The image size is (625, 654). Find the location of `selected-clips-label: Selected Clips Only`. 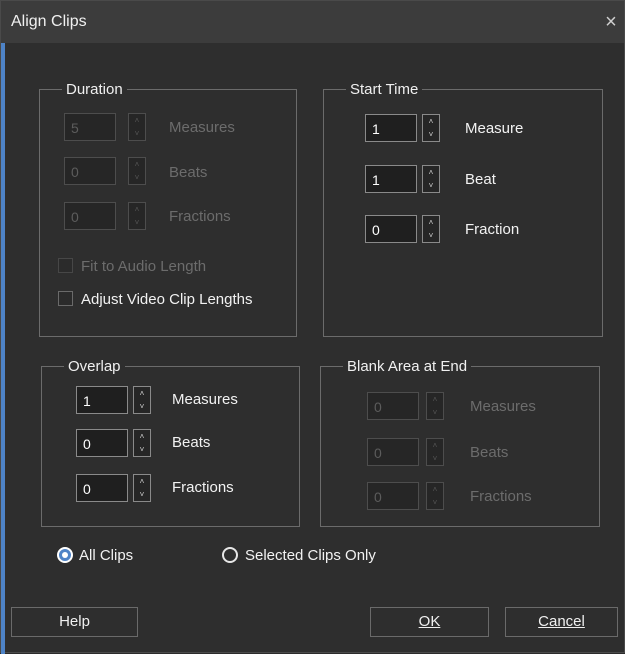

selected-clips-label: Selected Clips Only is located at coordinates (310, 555).